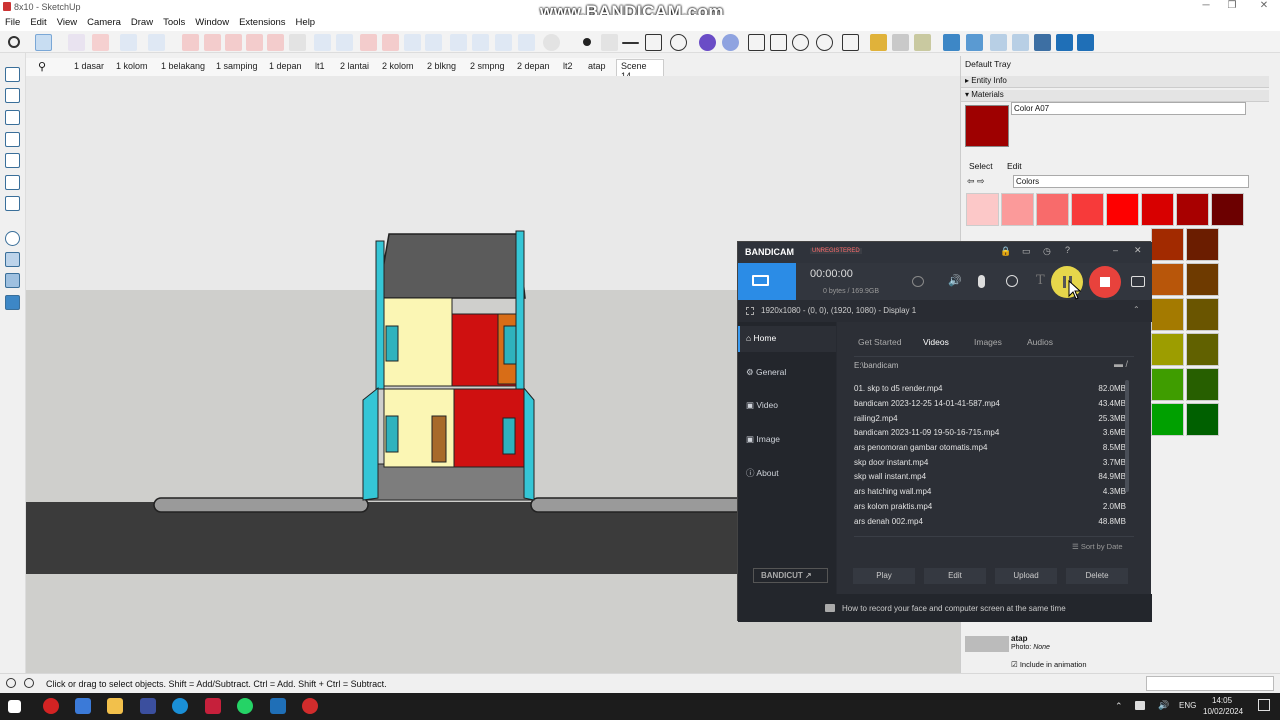 Image resolution: width=1280 pixels, height=720 pixels. Describe the element at coordinates (1264, 5) in the screenshot. I see `close-button: ✕` at that location.